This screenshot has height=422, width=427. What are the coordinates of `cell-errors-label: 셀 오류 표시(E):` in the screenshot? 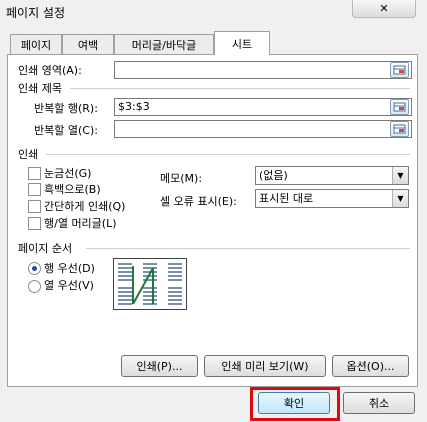 It's located at (198, 201).